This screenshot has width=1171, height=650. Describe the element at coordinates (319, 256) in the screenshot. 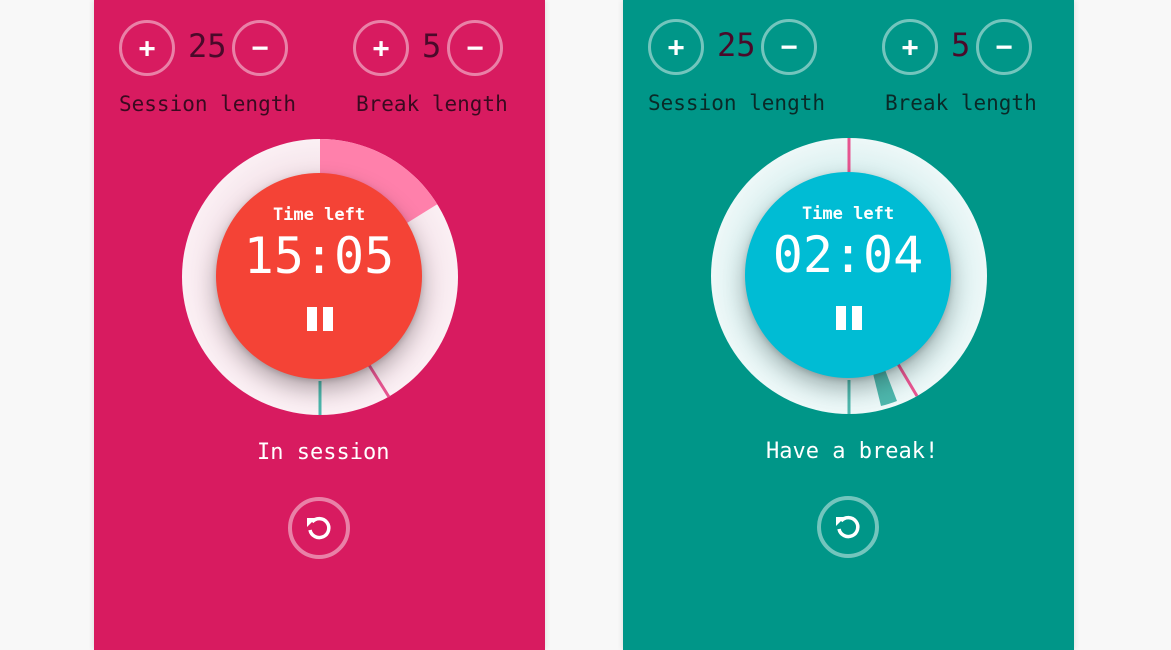

I see `time-display: 15:05` at that location.